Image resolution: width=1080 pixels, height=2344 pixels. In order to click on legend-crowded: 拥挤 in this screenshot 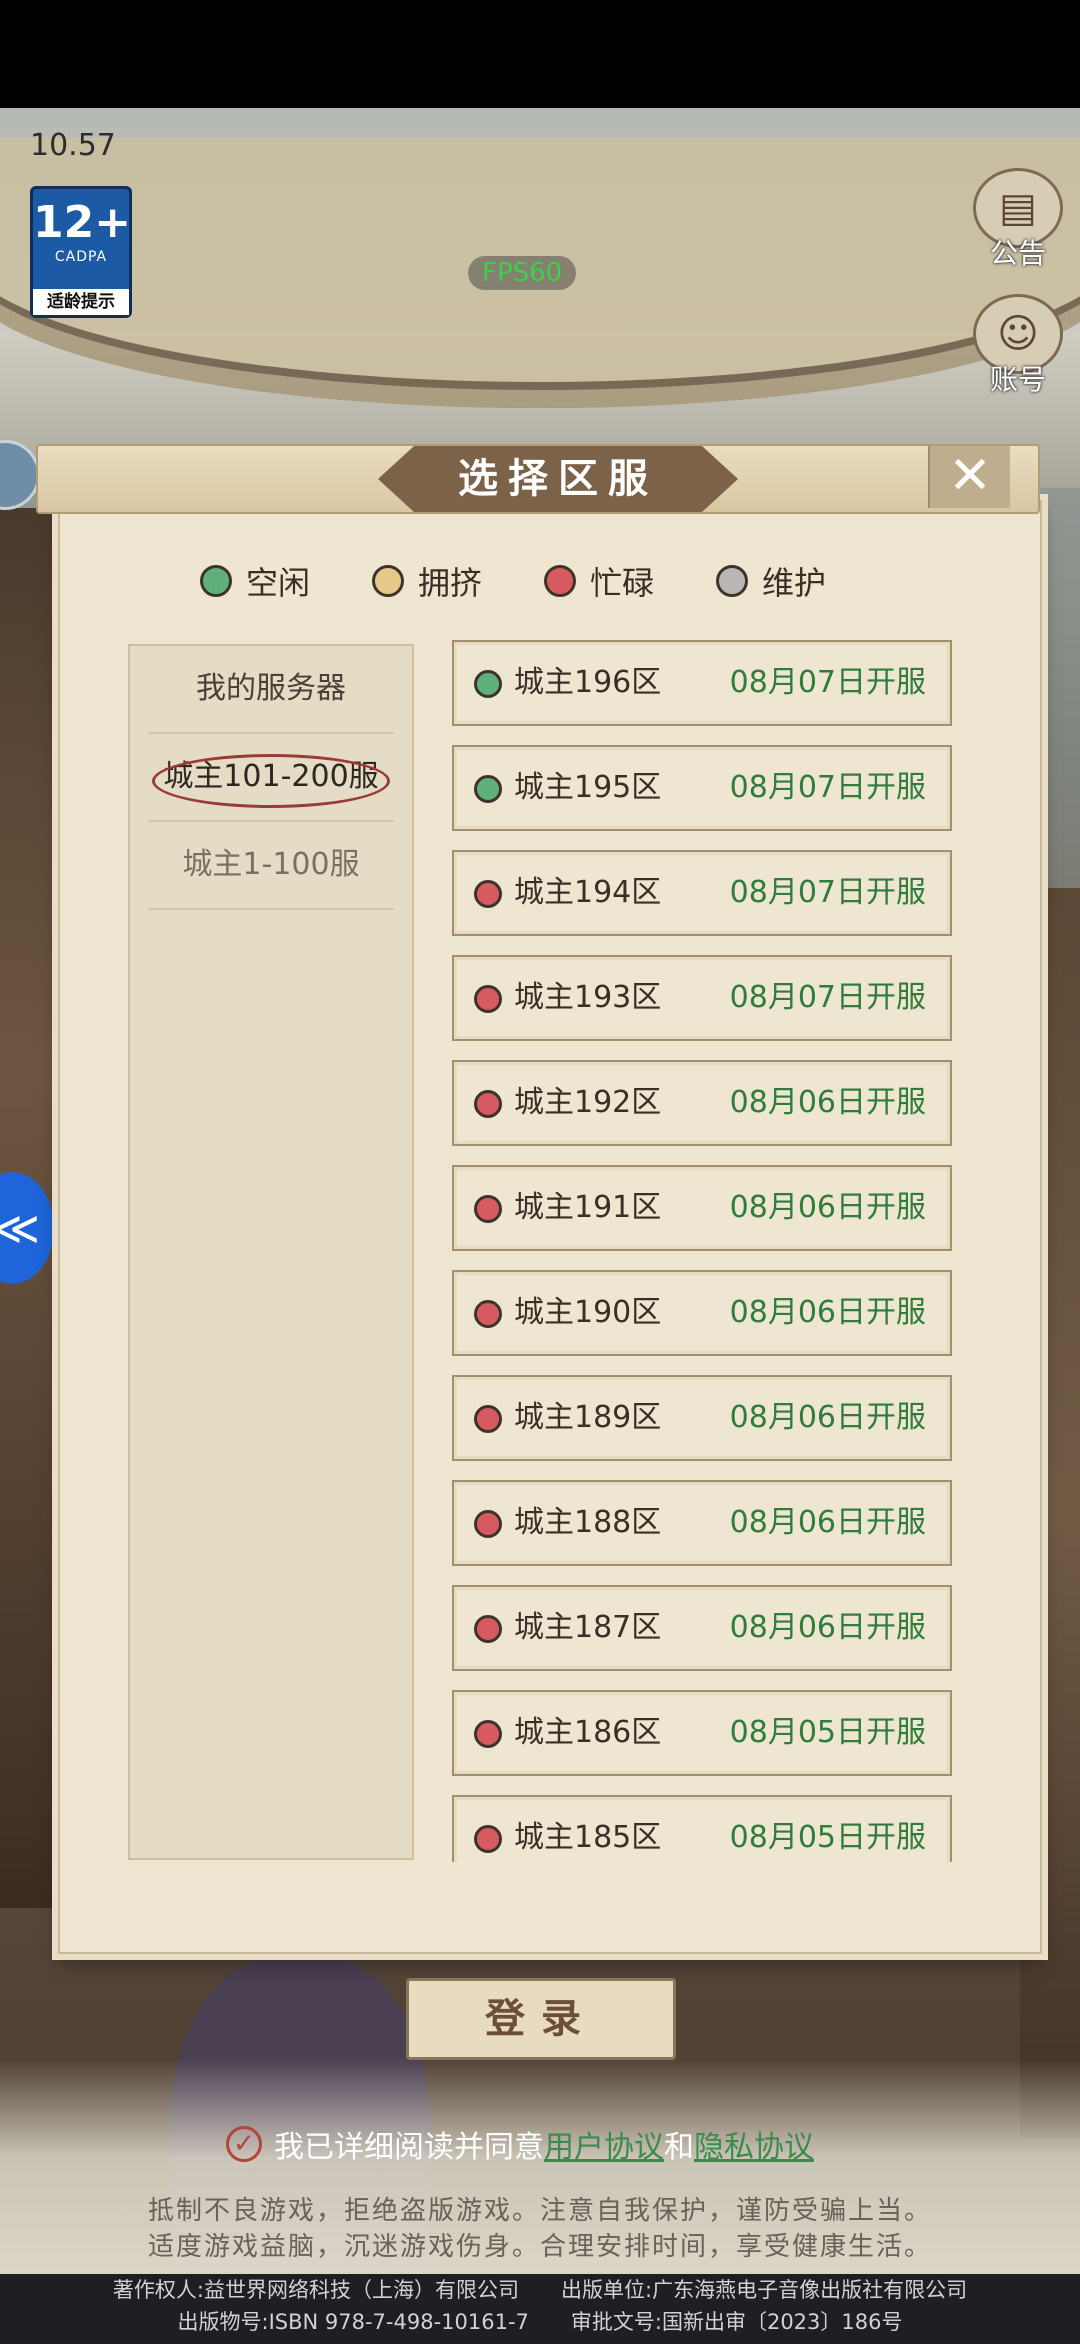, I will do `click(427, 581)`.